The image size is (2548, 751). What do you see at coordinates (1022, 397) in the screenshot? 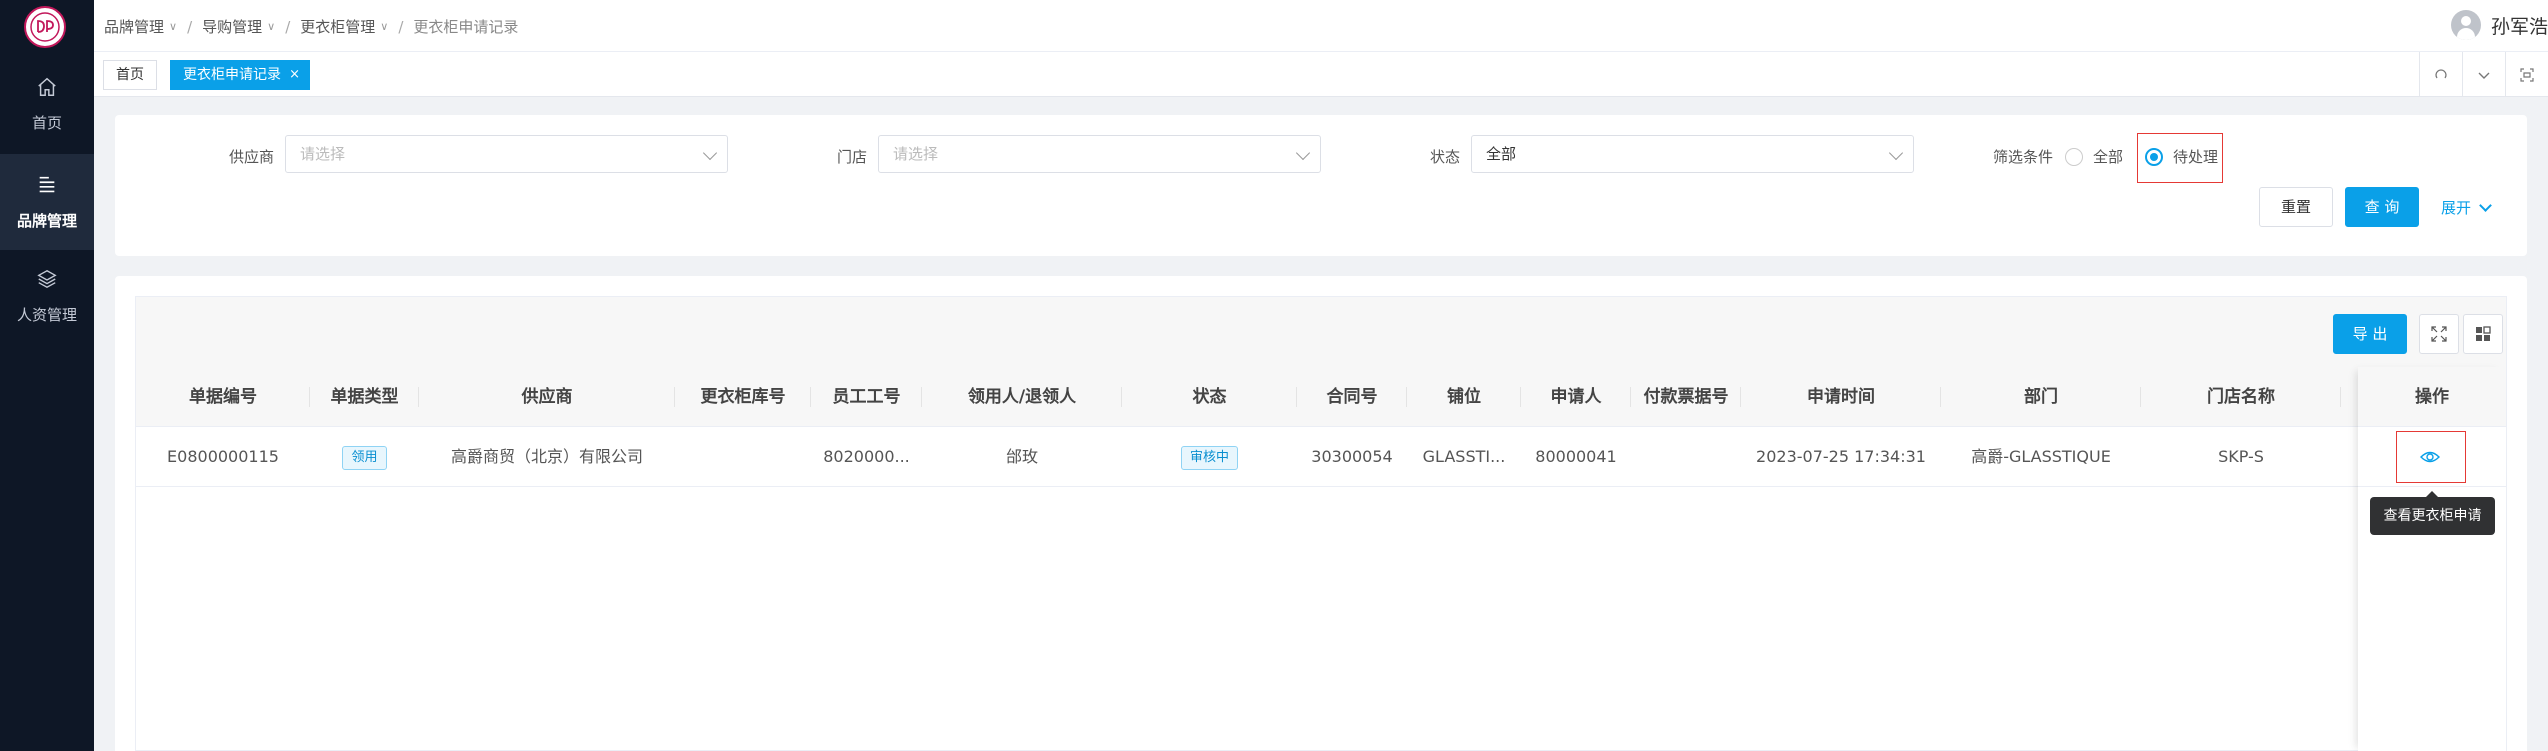
I see `column-header: 领用人/退领人` at bounding box center [1022, 397].